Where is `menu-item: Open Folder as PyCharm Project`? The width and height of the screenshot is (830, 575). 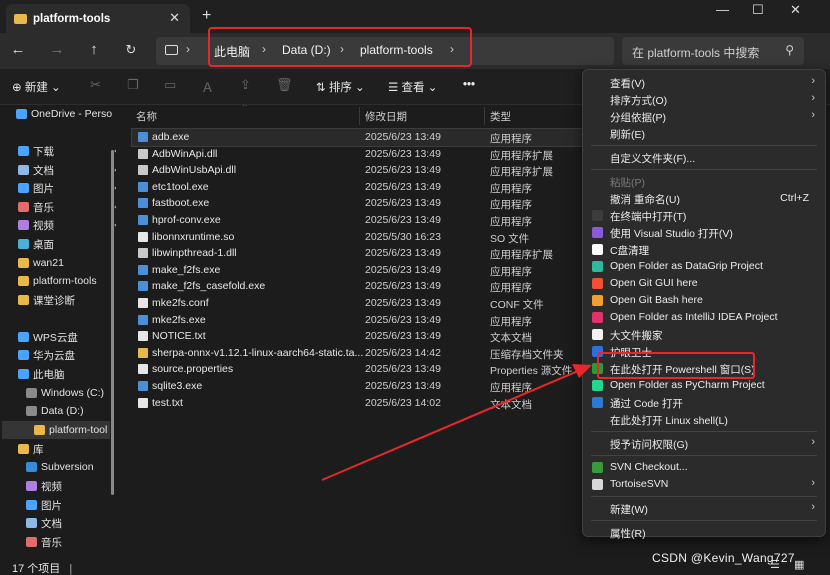
menu-item: Open Folder as PyCharm Project is located at coordinates (704, 385).